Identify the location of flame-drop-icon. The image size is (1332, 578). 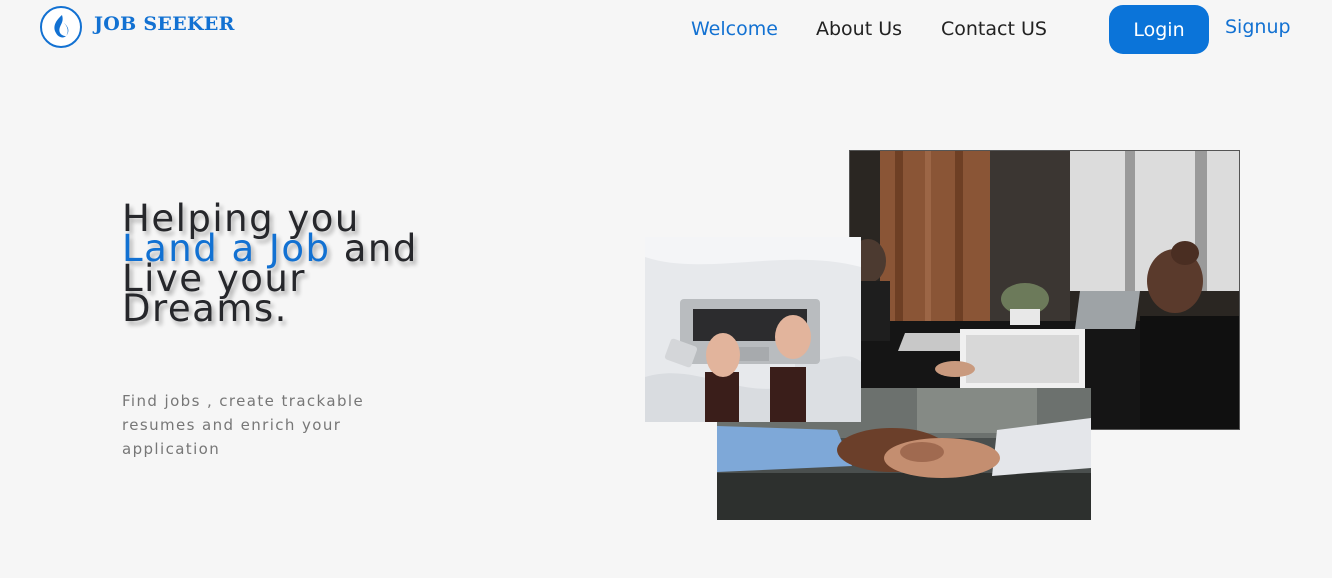
(61, 27).